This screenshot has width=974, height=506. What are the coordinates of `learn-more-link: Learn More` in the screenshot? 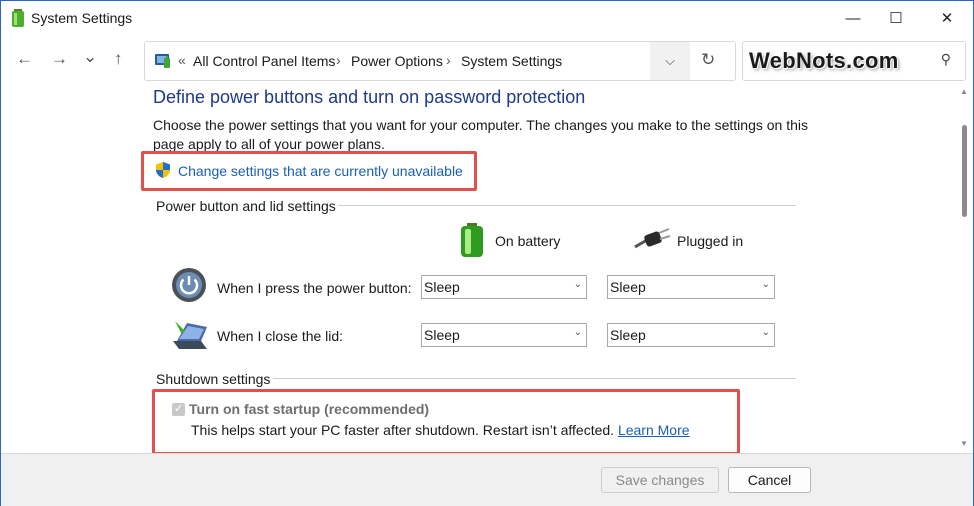 It's located at (654, 430).